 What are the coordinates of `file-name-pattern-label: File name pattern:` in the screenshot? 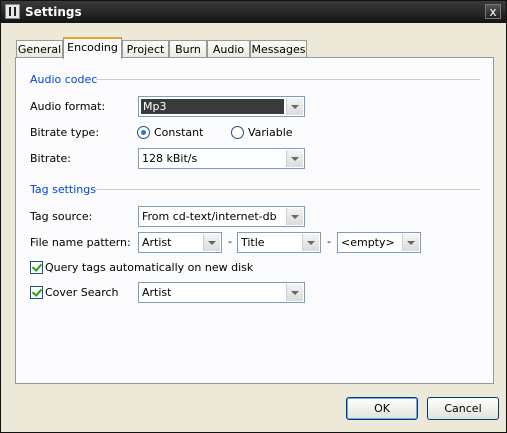 It's located at (80, 242).